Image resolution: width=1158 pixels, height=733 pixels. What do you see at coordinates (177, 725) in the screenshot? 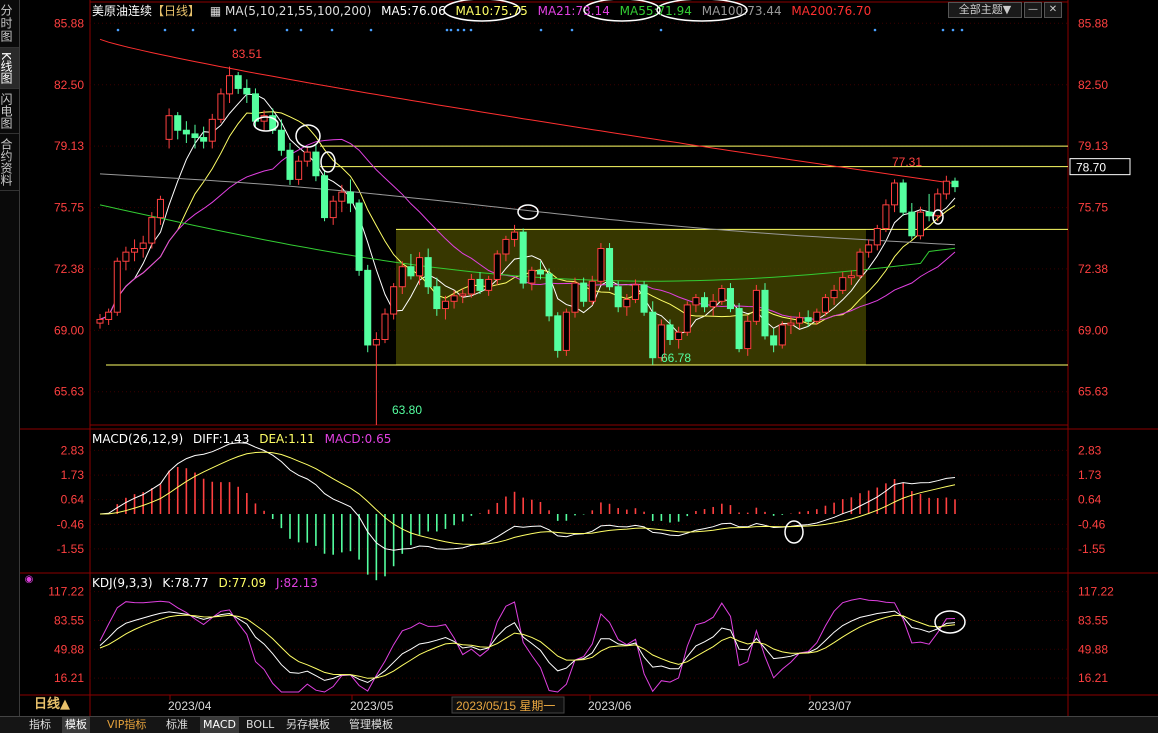
I see `tab-standard: 标准` at bounding box center [177, 725].